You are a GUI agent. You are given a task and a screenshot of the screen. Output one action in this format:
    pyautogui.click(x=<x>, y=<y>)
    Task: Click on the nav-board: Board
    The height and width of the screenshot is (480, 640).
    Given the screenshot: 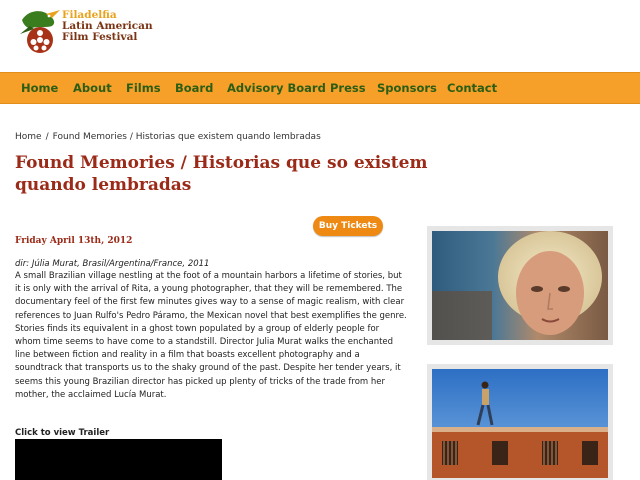 What is the action you would take?
    pyautogui.click(x=194, y=88)
    